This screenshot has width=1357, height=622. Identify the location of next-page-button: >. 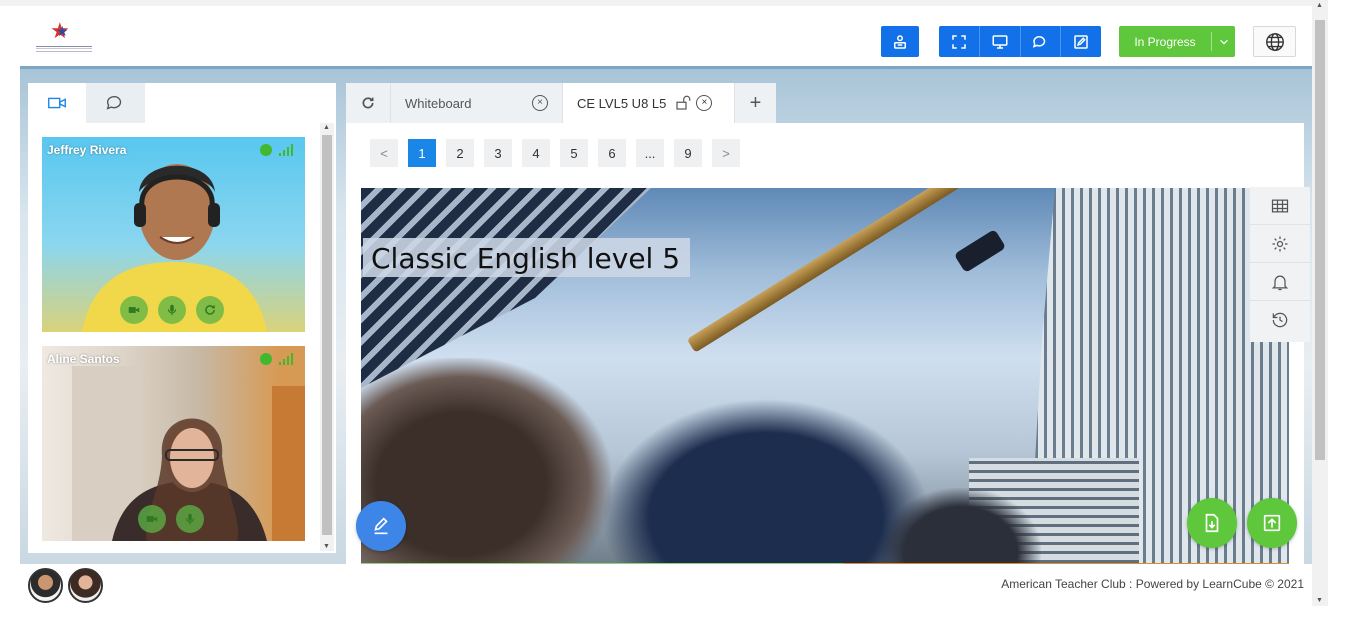
(726, 153).